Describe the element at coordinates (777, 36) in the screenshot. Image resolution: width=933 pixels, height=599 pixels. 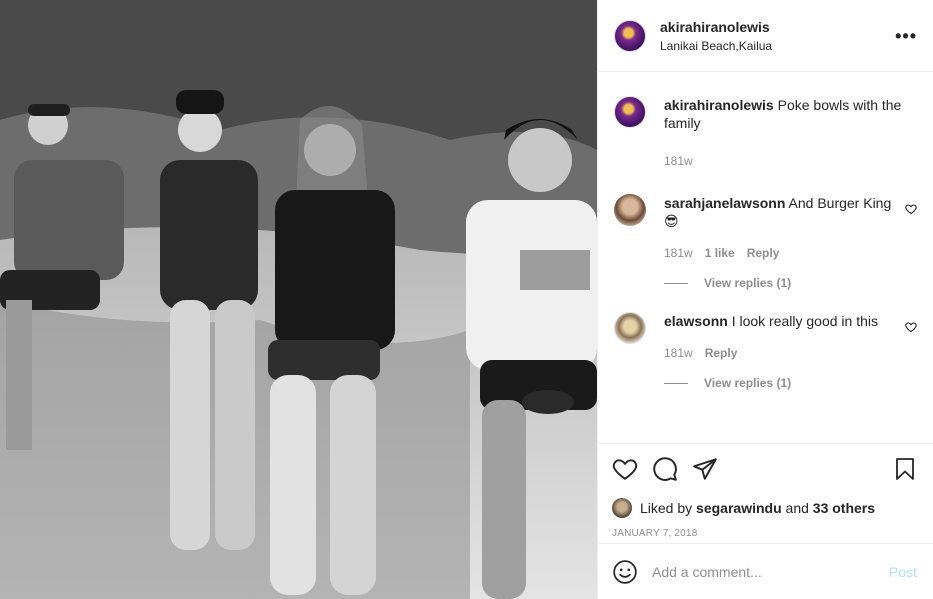
I see `owner-info: akirahiranolewis Lanikai Beach,Kailua` at that location.